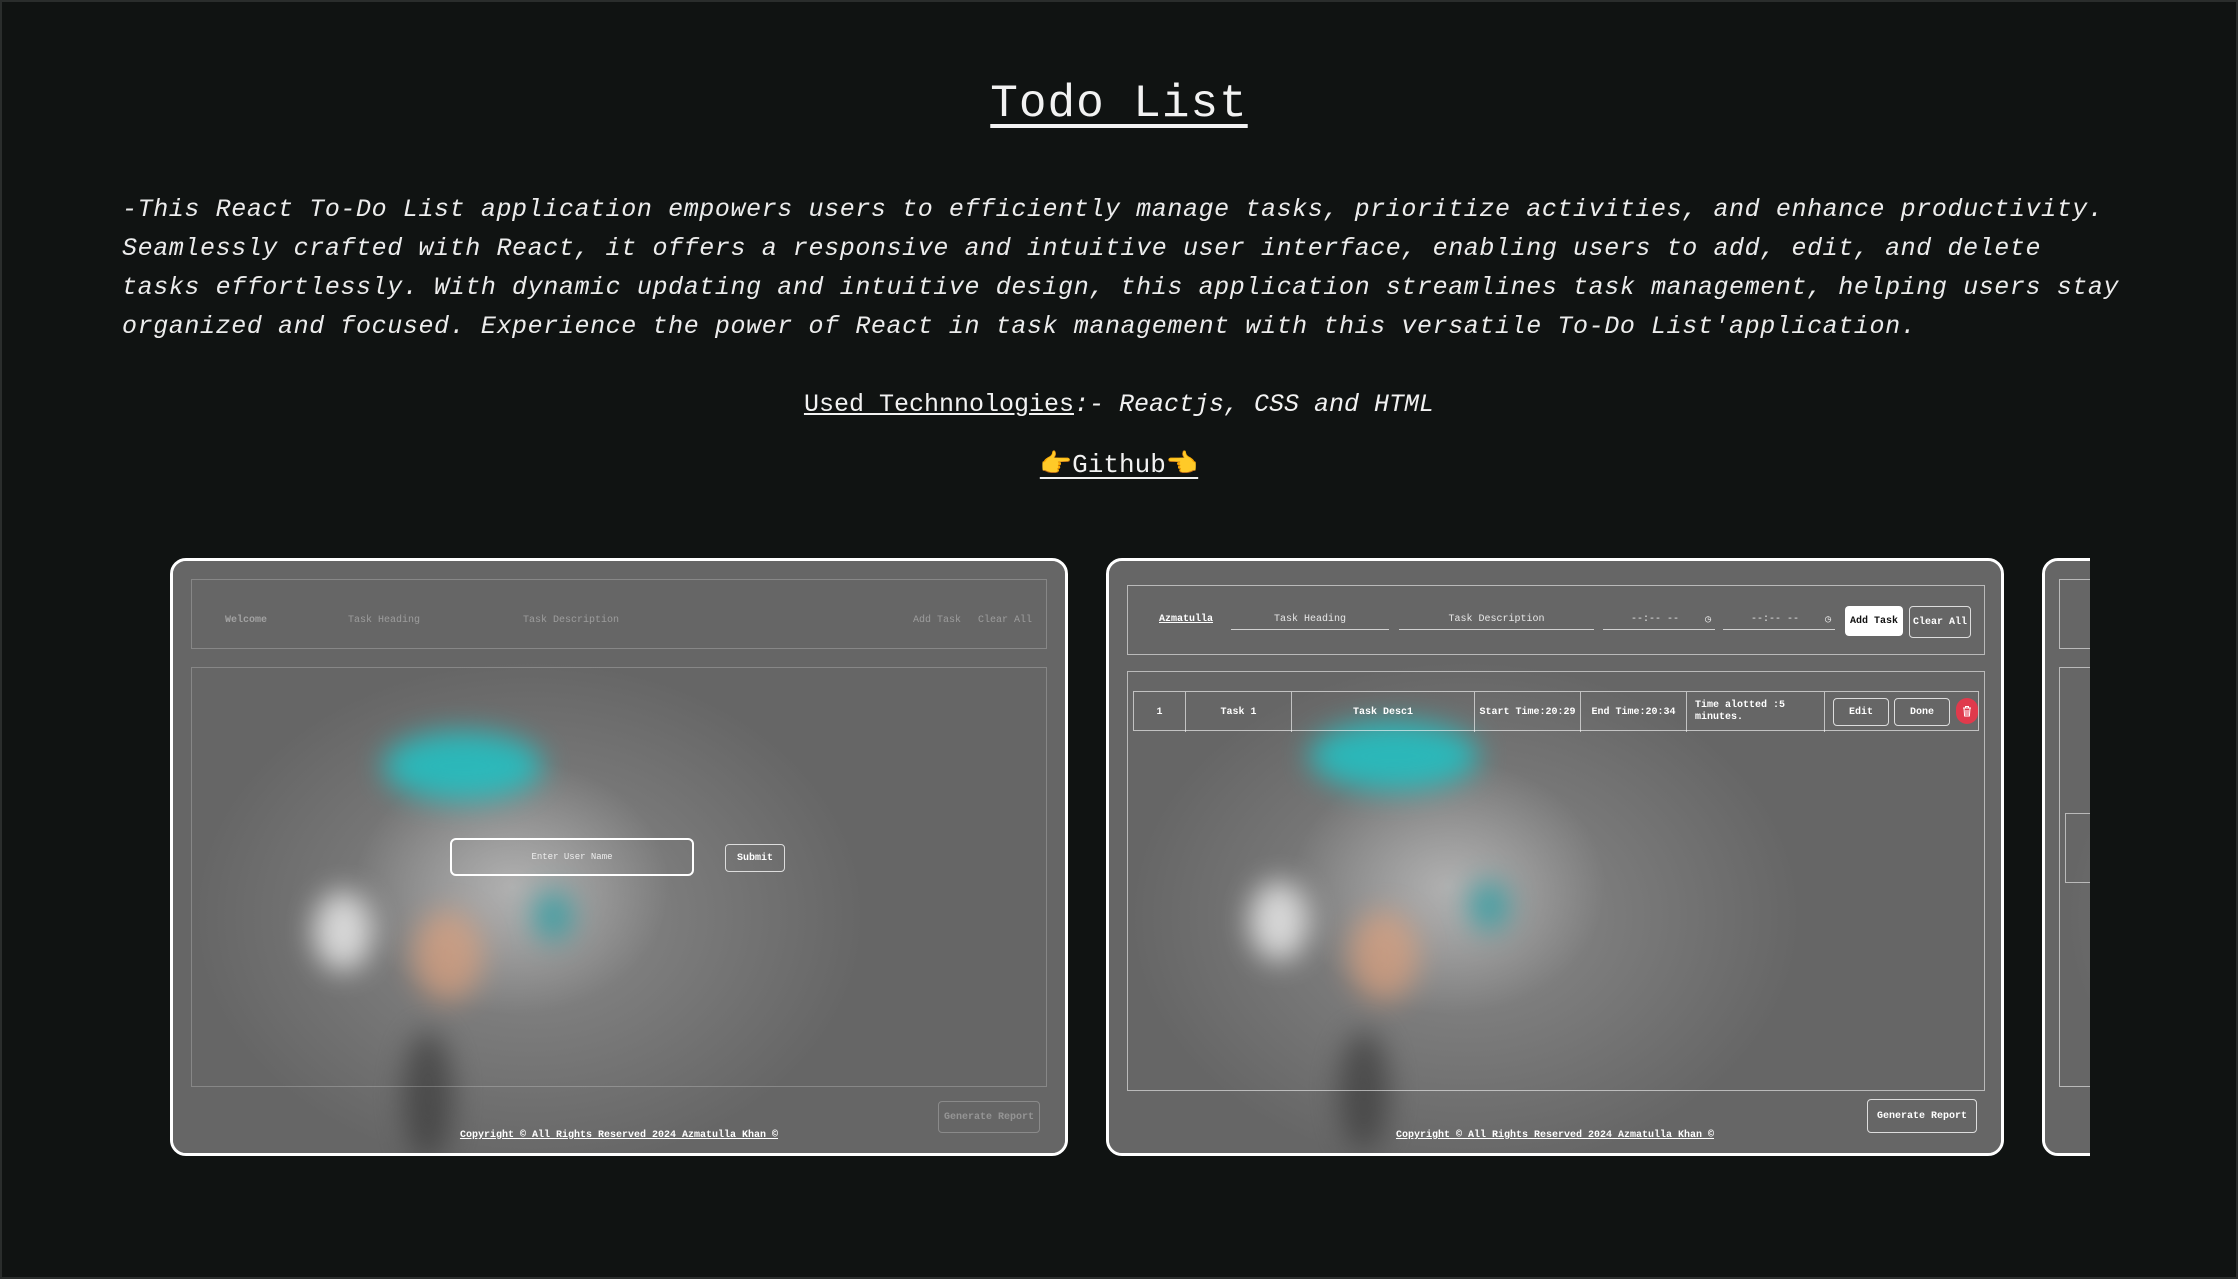 The image size is (2238, 1279). What do you see at coordinates (1775, 619) in the screenshot?
I see `end-time-placeholder: --:-- --` at bounding box center [1775, 619].